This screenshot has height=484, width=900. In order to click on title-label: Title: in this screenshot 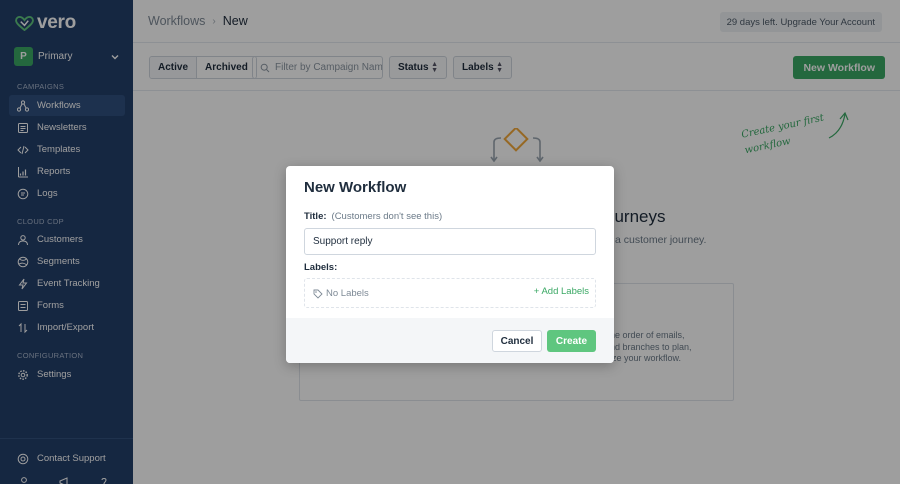, I will do `click(315, 216)`.